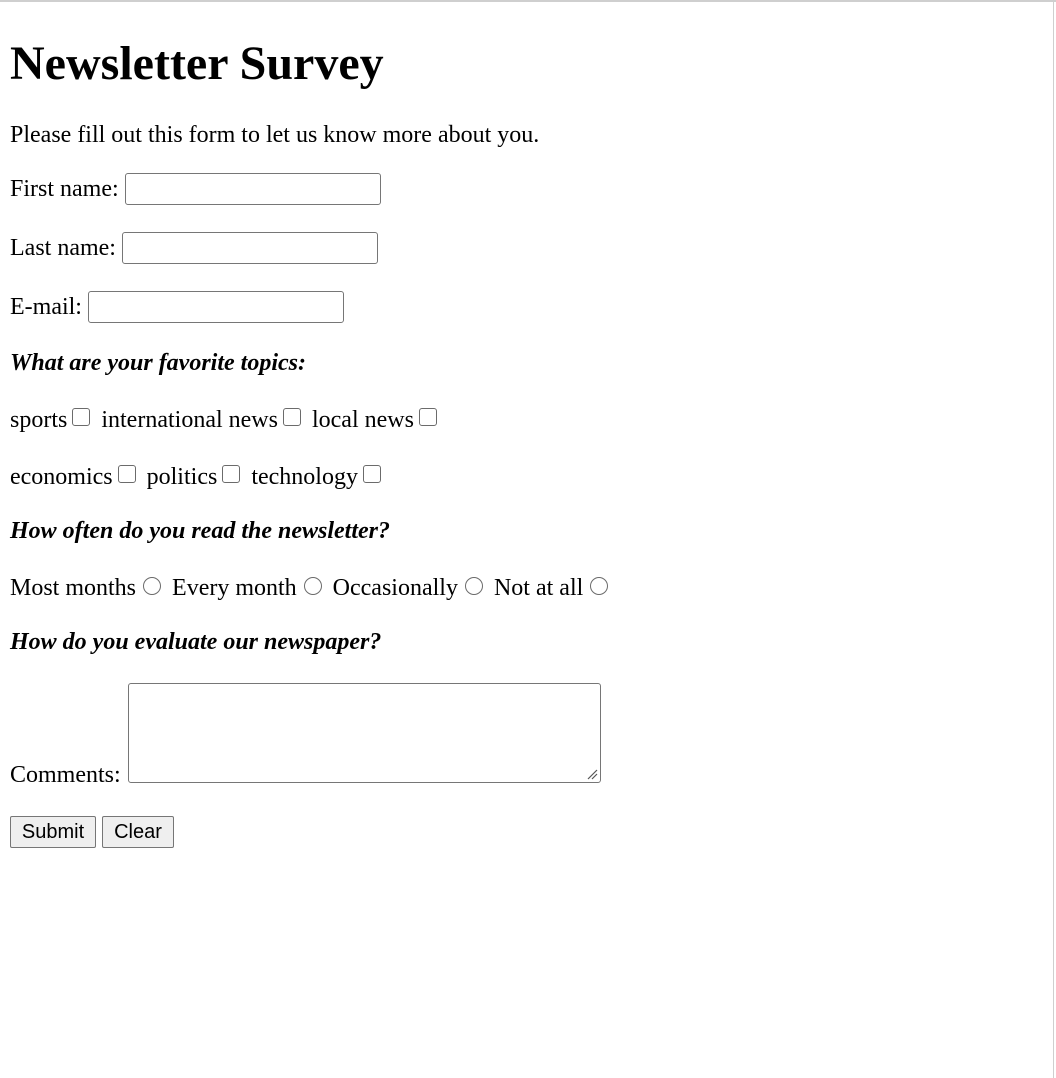  What do you see at coordinates (196, 642) in the screenshot?
I see `evaluation-question: How do you evaluate our newspaper?` at bounding box center [196, 642].